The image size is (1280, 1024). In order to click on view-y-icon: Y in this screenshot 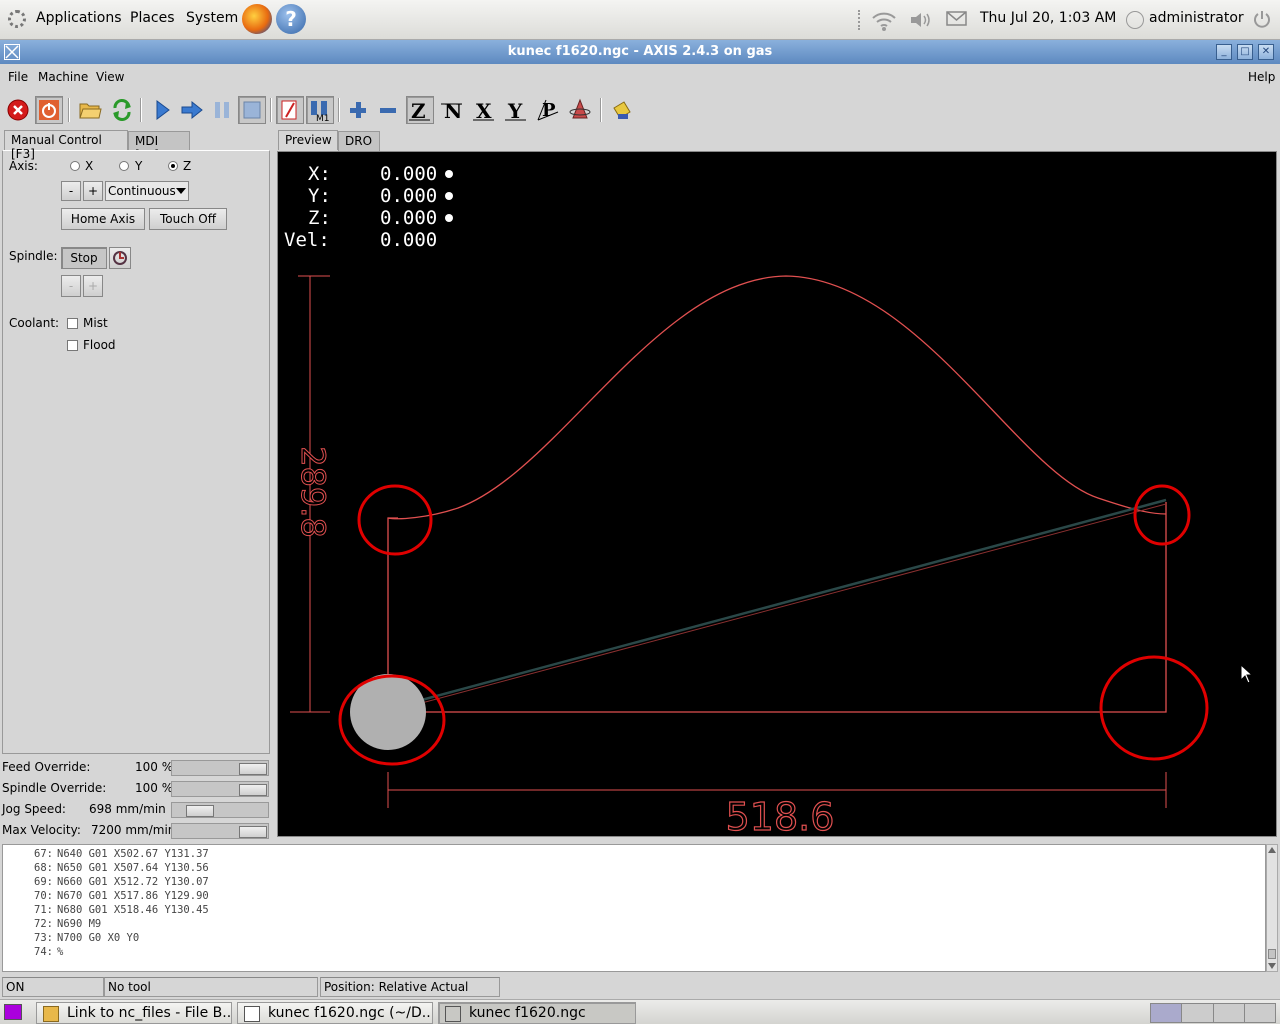, I will do `click(516, 110)`.